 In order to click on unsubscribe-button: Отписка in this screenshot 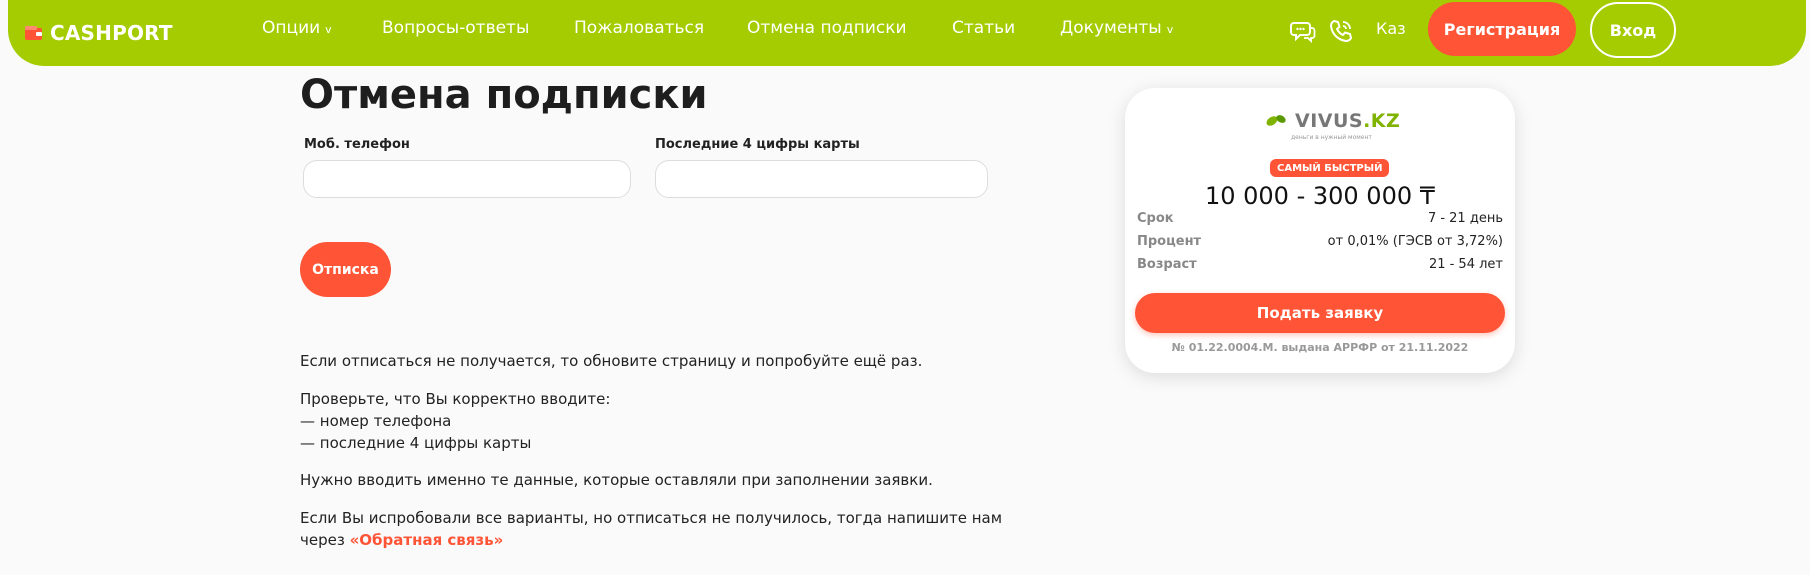, I will do `click(345, 269)`.